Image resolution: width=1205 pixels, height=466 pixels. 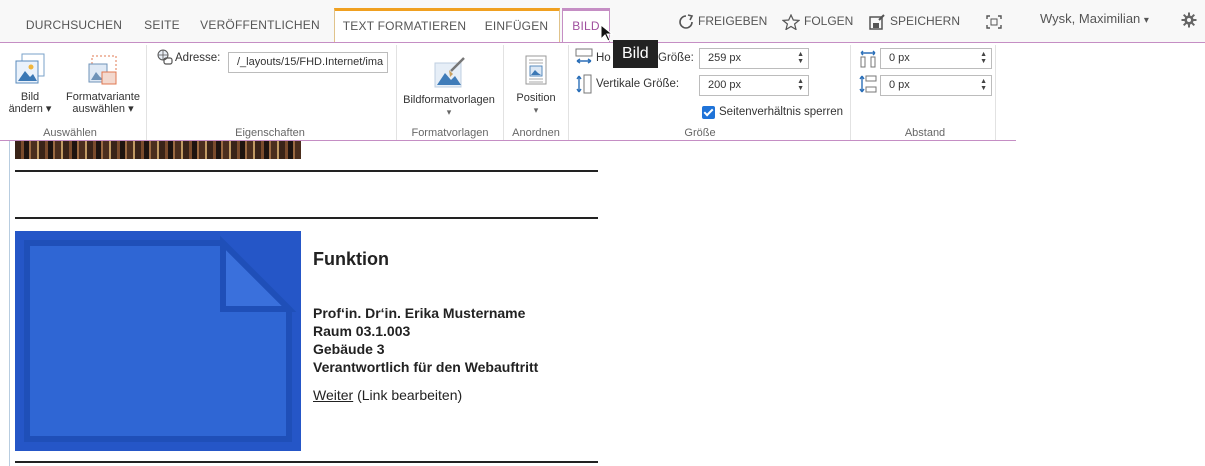 What do you see at coordinates (308, 62) in the screenshot?
I see `address-input: /_layouts/15/FHD.Internet/ima` at bounding box center [308, 62].